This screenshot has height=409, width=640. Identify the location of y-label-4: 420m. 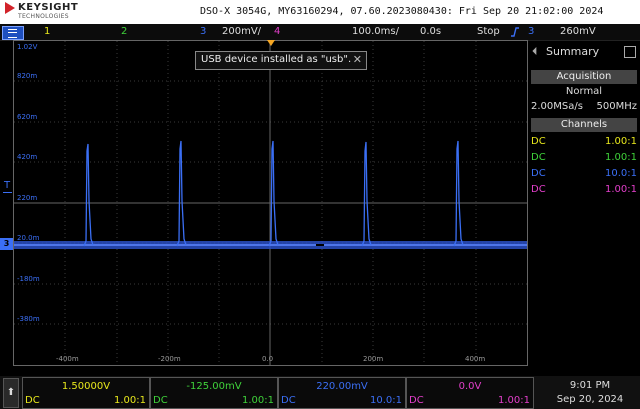
(27, 157).